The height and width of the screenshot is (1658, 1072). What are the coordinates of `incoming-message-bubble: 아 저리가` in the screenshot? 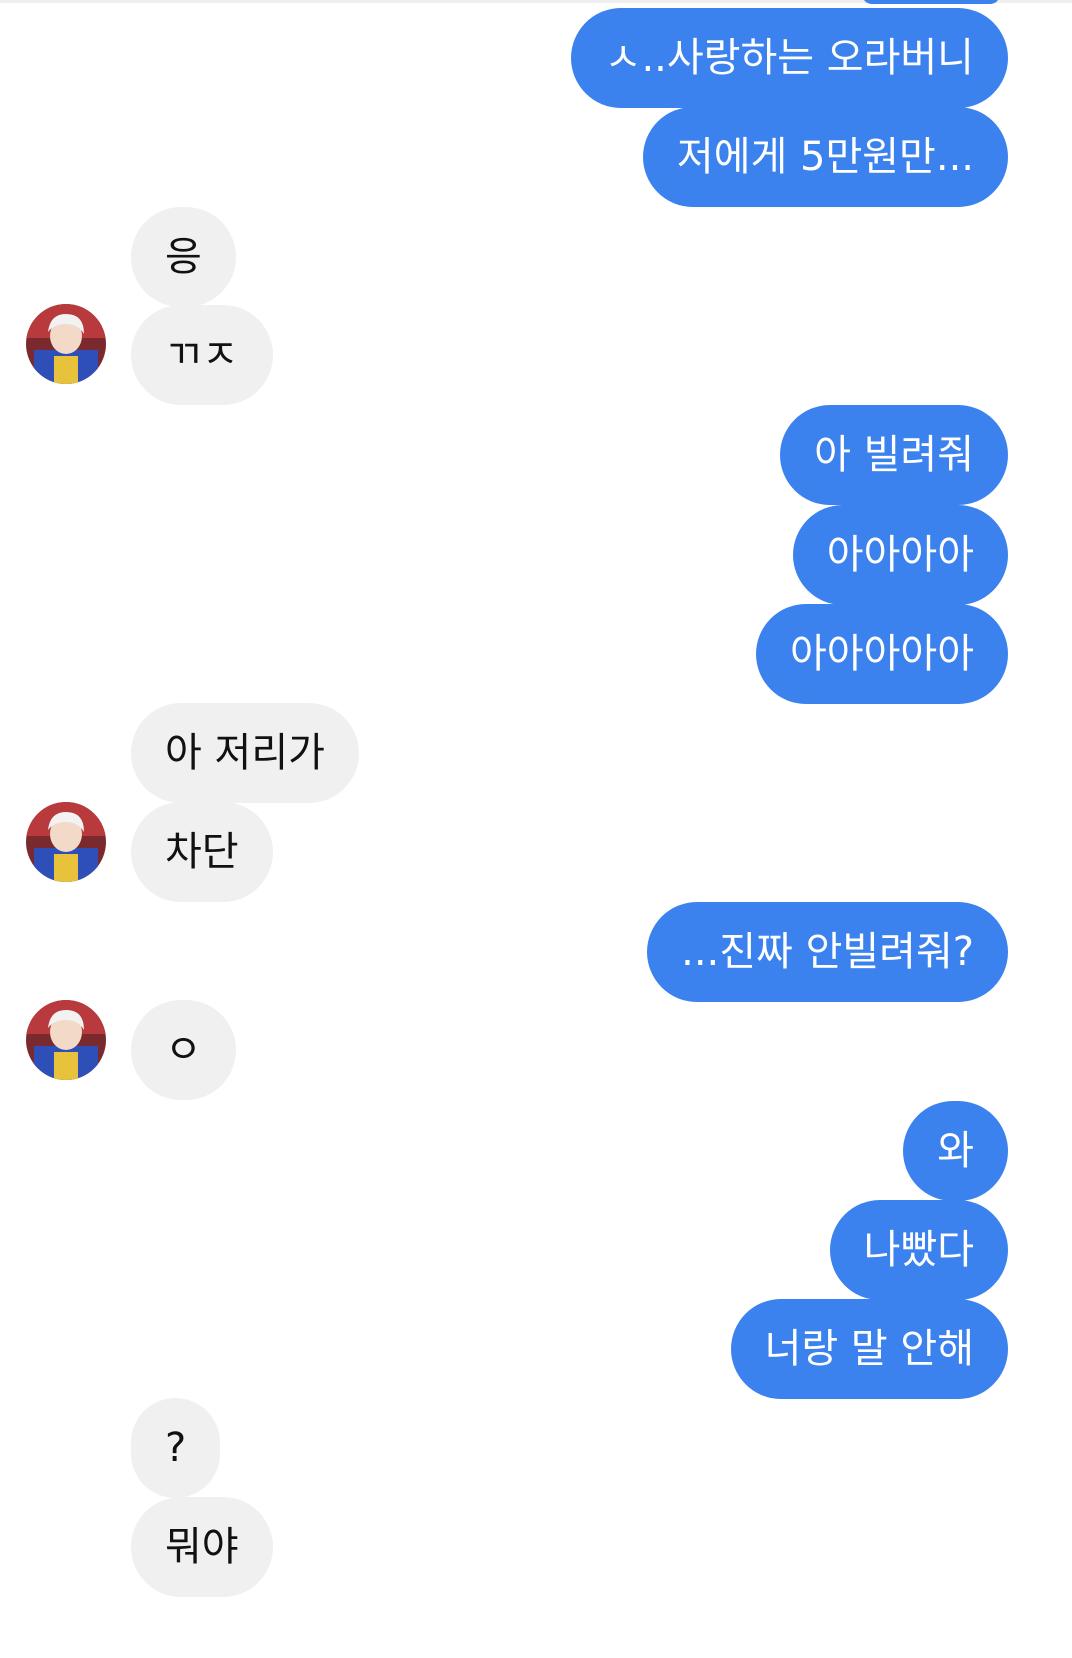 It's located at (245, 753).